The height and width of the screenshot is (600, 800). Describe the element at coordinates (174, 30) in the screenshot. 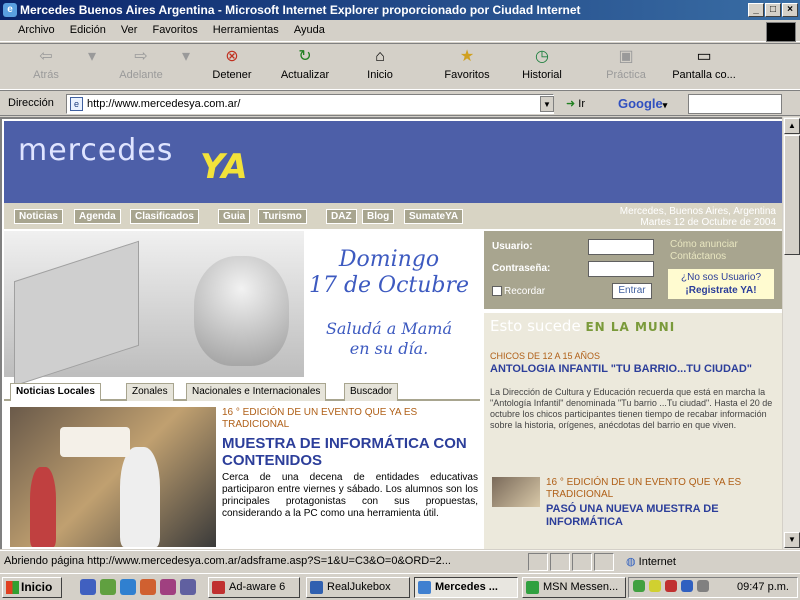

I see `menu-favoritos: Favoritos` at that location.